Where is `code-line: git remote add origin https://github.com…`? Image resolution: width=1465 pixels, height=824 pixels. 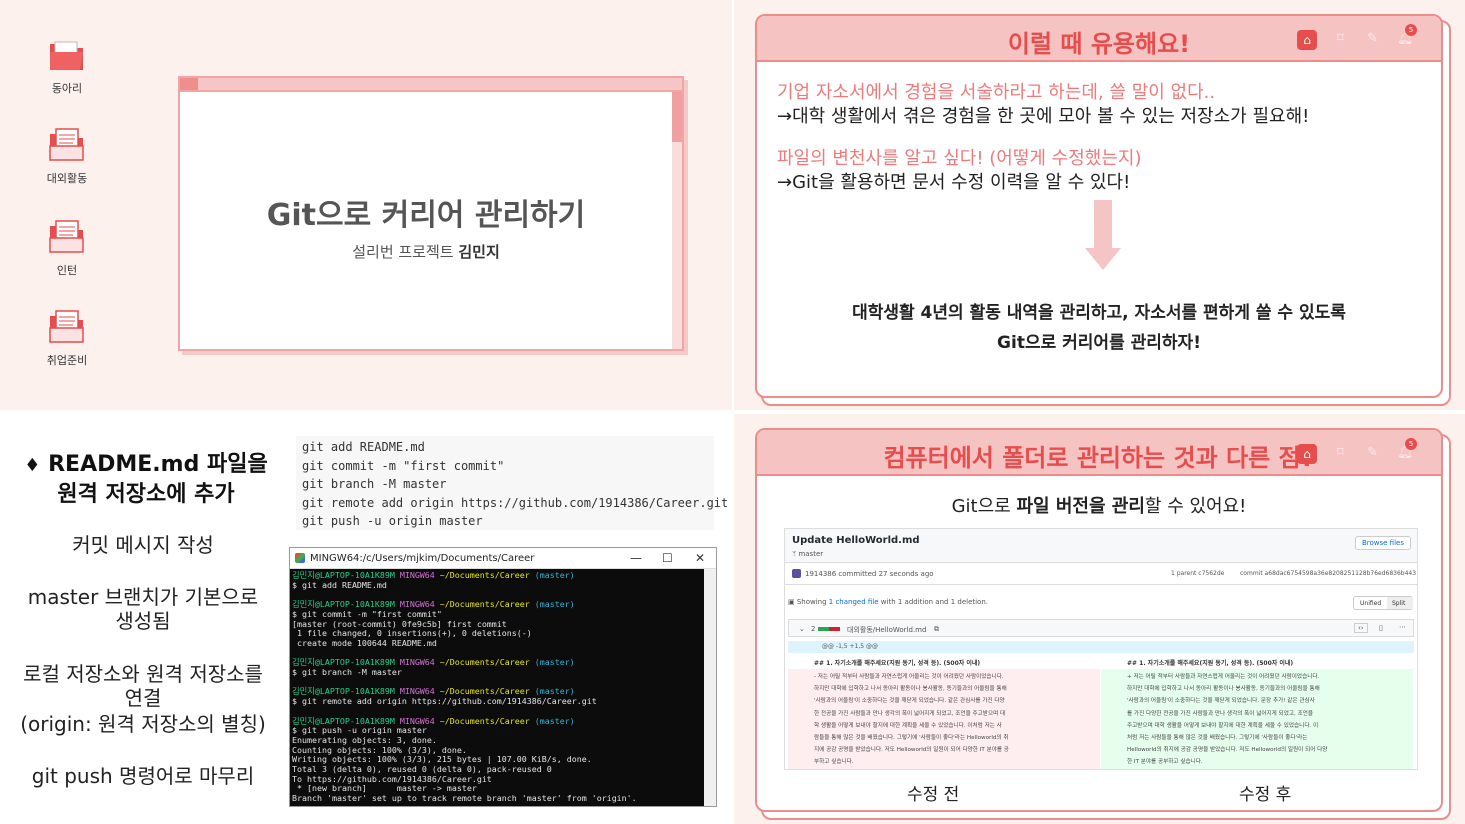
code-line: git remote add origin https://github.com… is located at coordinates (515, 502).